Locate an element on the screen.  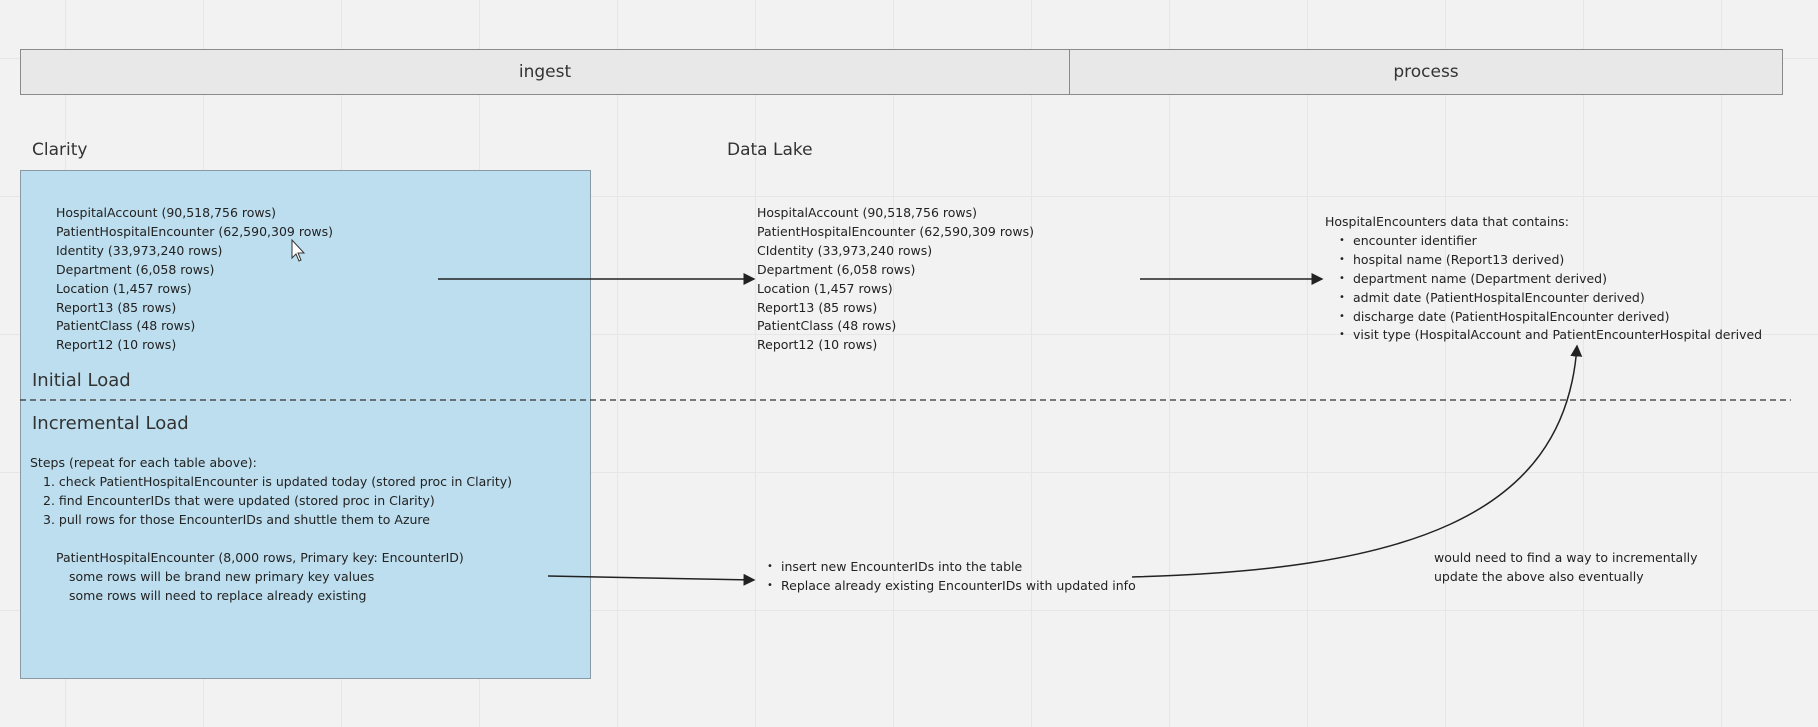
cursor-icon is located at coordinates (298, 250).